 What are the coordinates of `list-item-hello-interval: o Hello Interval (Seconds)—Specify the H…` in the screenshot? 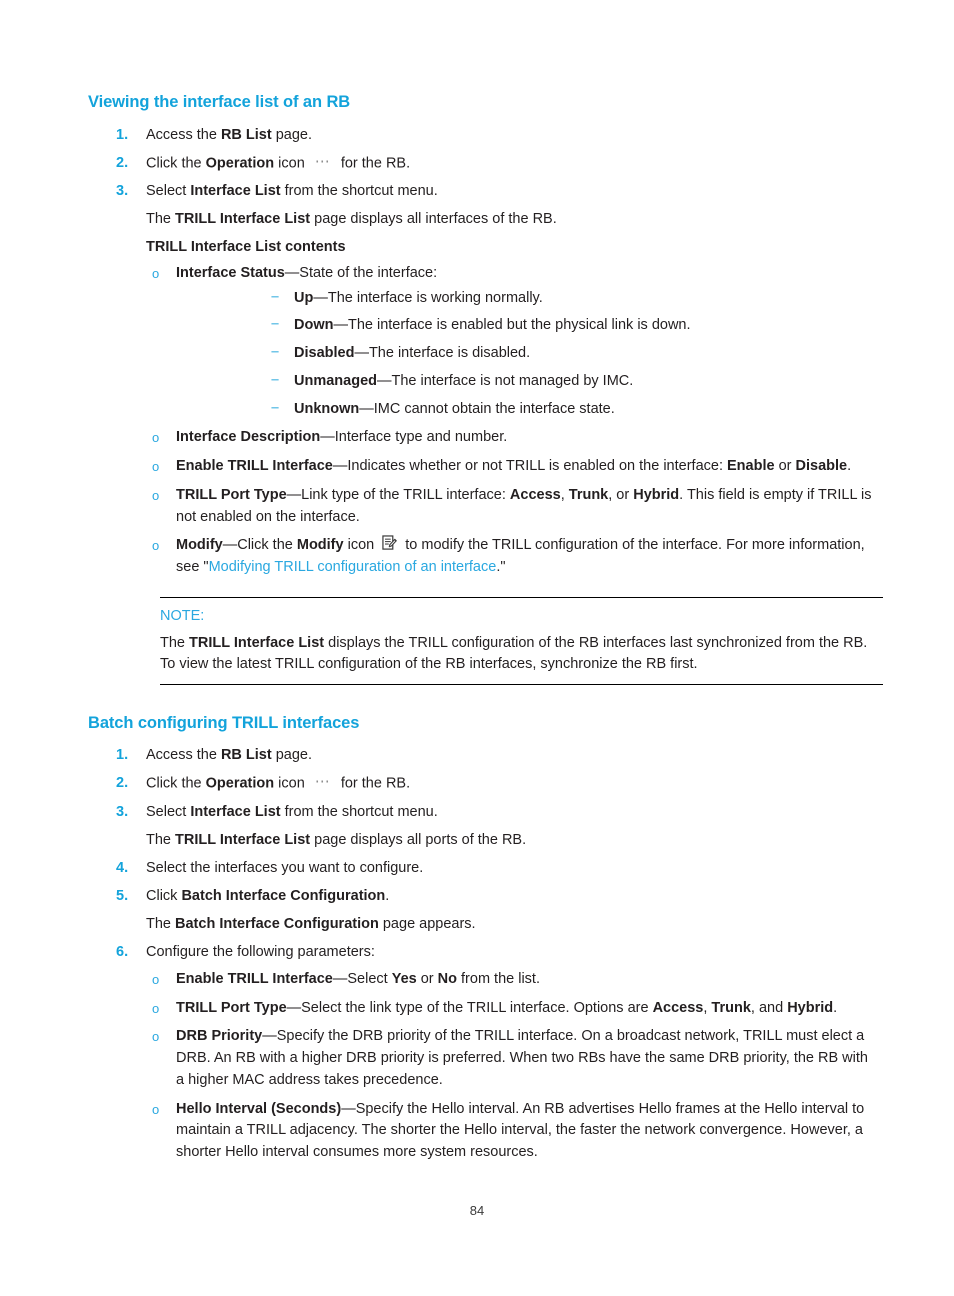 It's located at (482, 1131).